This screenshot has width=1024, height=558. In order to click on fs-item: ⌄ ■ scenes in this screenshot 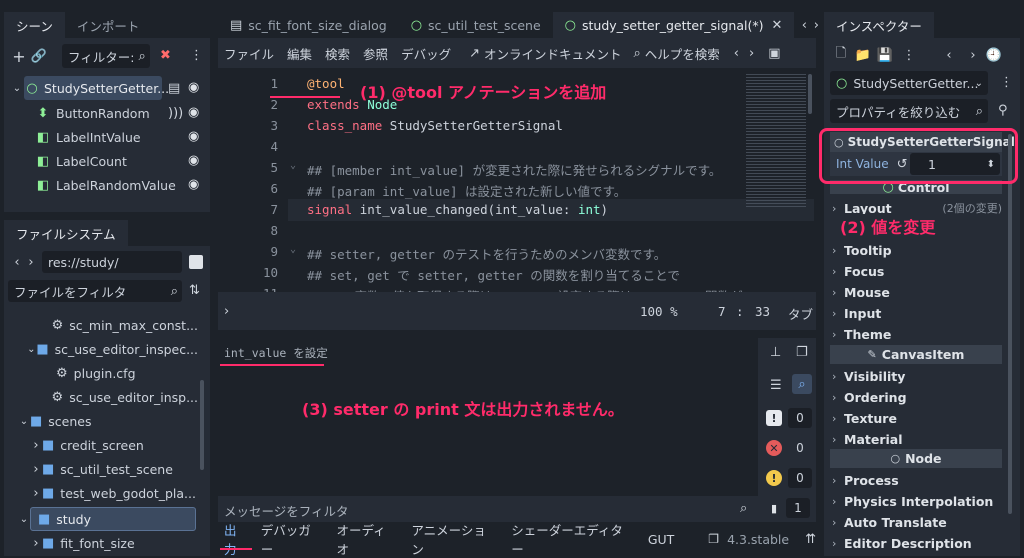, I will do `click(103, 421)`.